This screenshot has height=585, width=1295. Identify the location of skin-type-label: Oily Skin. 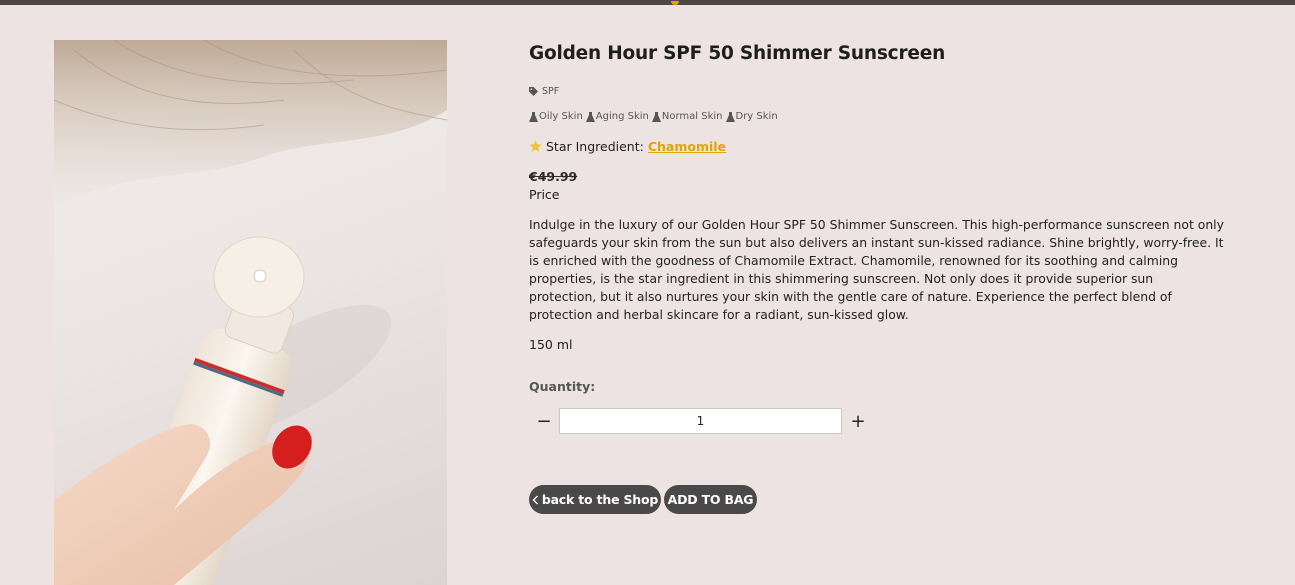
(561, 116).